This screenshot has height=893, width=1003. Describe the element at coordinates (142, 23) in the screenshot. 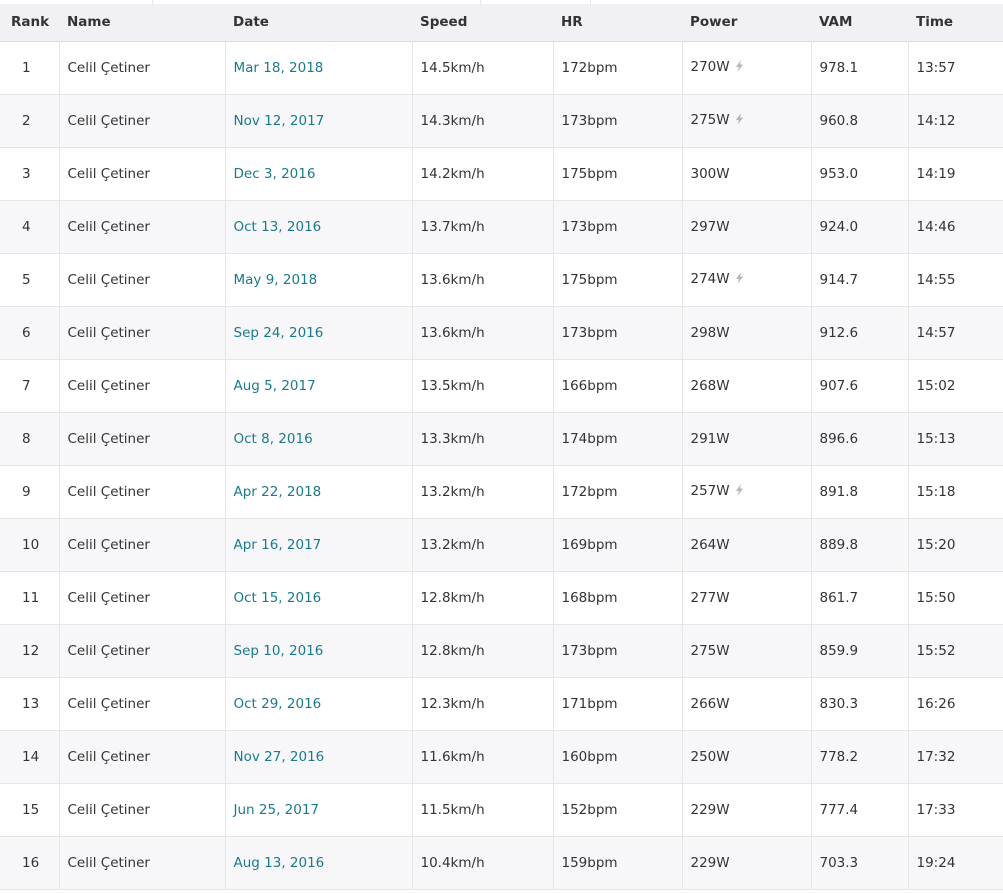

I see `column-header-name: Name` at that location.